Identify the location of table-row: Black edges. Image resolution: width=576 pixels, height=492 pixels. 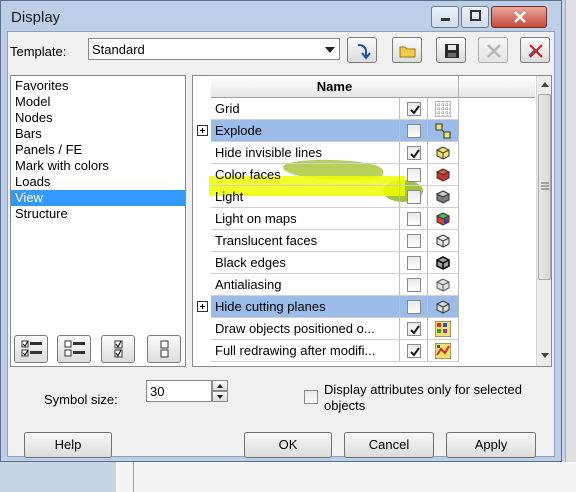
(364, 263).